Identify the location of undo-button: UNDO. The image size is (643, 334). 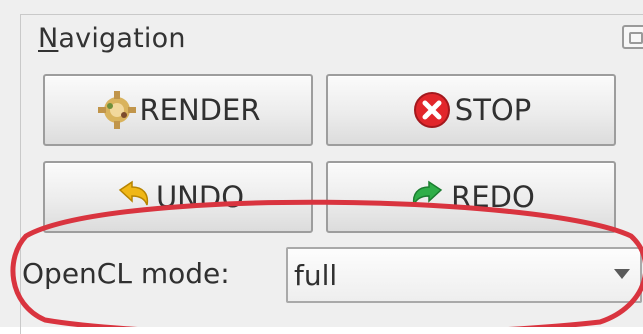
(178, 197).